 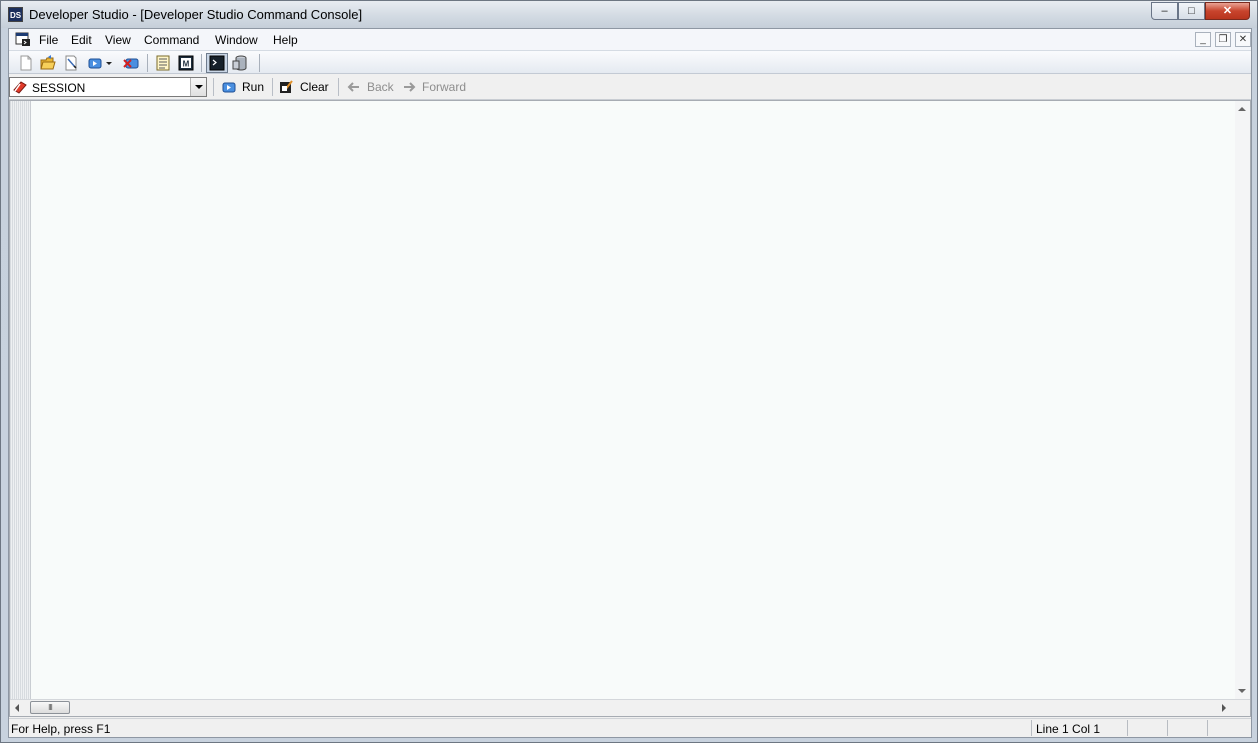 I want to click on arrow-right-icon, so click(x=410, y=87).